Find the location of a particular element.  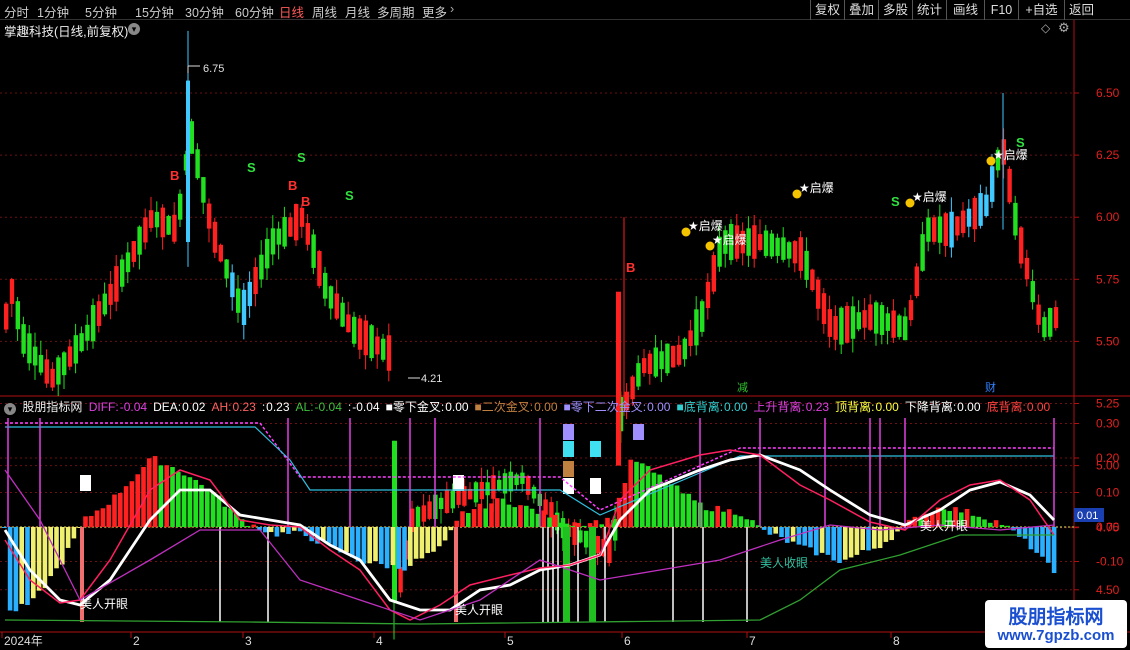

price-tick-label: 5.50 is located at coordinates (1108, 341).